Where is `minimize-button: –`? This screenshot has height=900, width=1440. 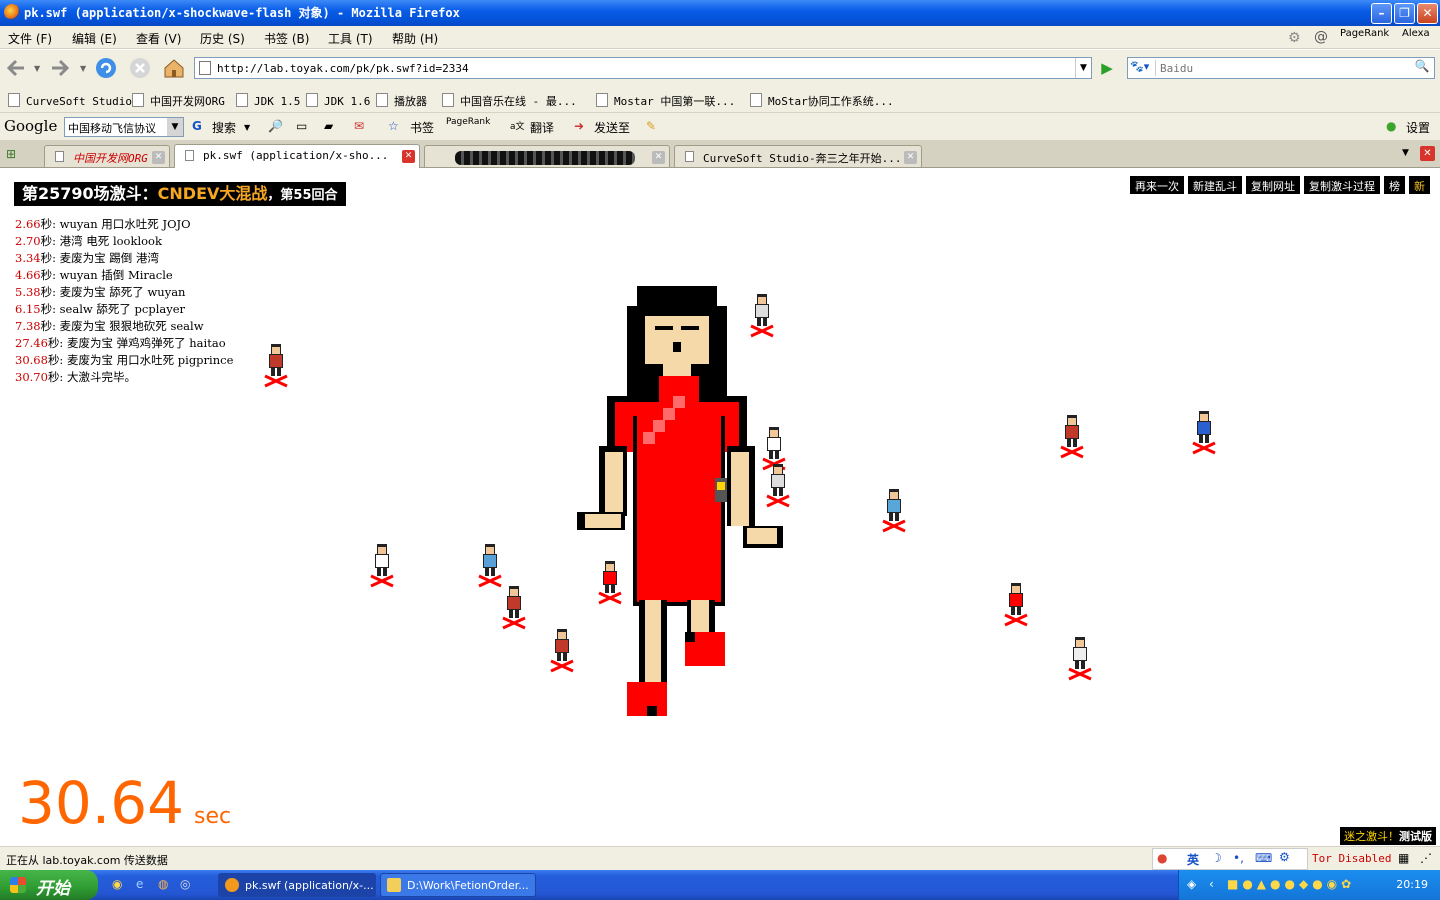
minimize-button: – is located at coordinates (1381, 13).